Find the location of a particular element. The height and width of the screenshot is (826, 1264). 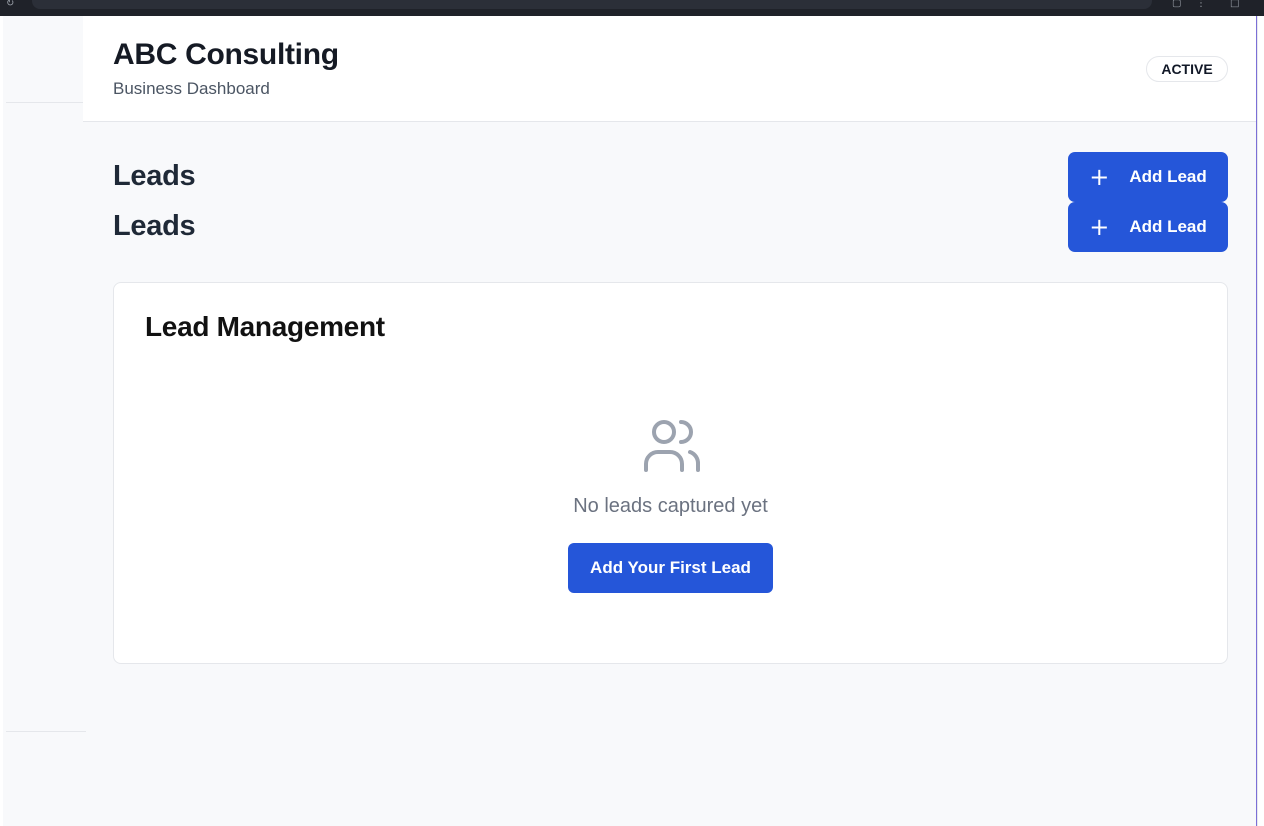

status-badge: ACTIVE is located at coordinates (1187, 69).